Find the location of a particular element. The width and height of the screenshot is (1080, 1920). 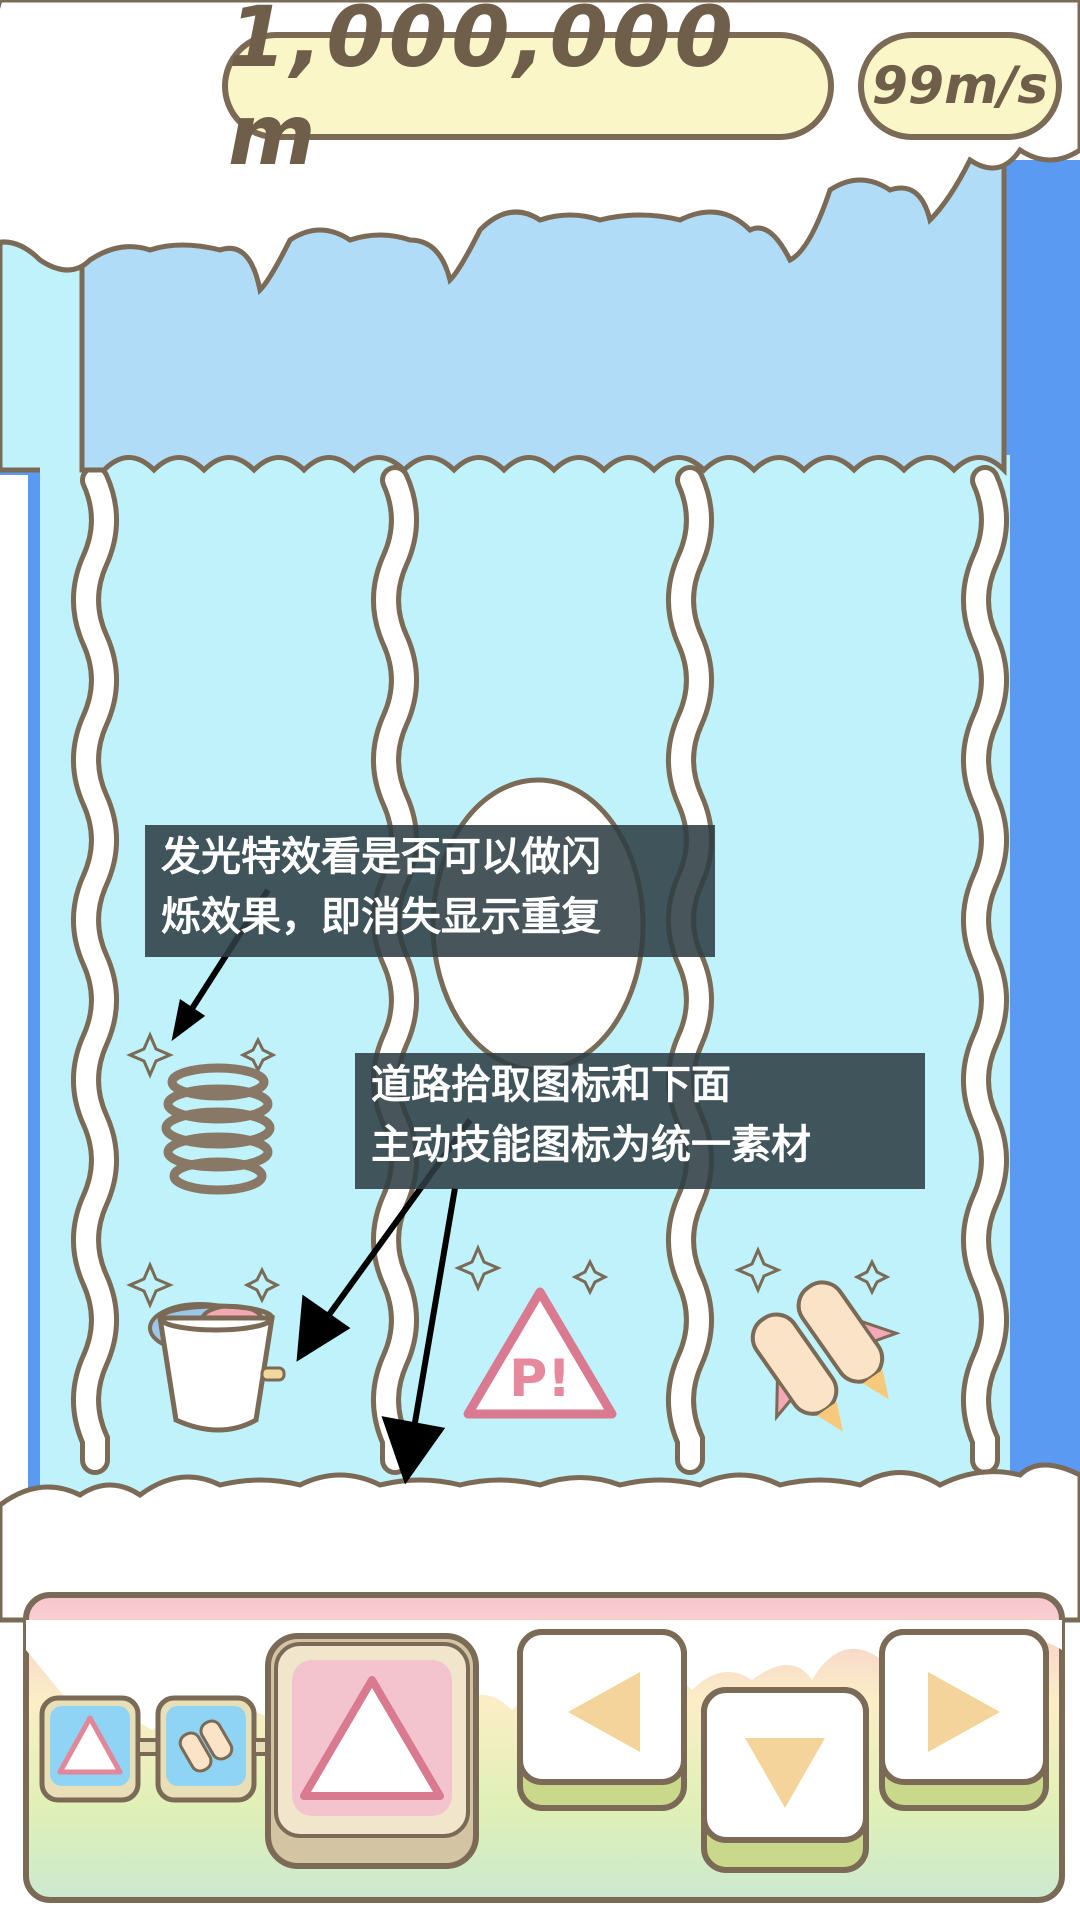

distance-counter: 1,000,000 m is located at coordinates (528, 92).